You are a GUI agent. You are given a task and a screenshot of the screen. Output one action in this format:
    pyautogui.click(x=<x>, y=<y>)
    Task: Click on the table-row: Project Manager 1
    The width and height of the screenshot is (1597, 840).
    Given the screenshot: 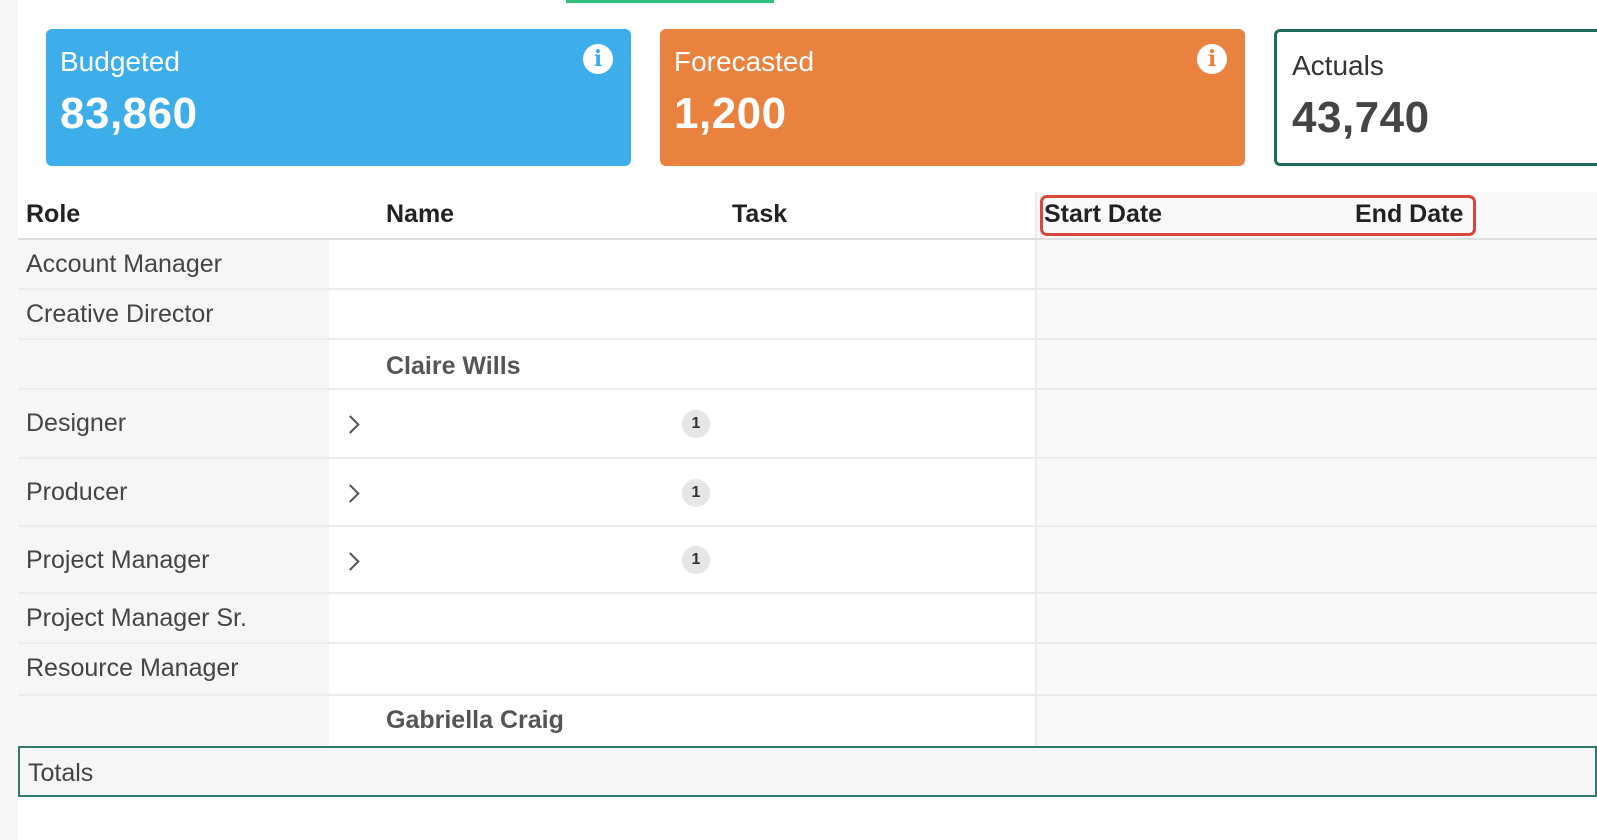 What is the action you would take?
    pyautogui.click(x=807, y=560)
    